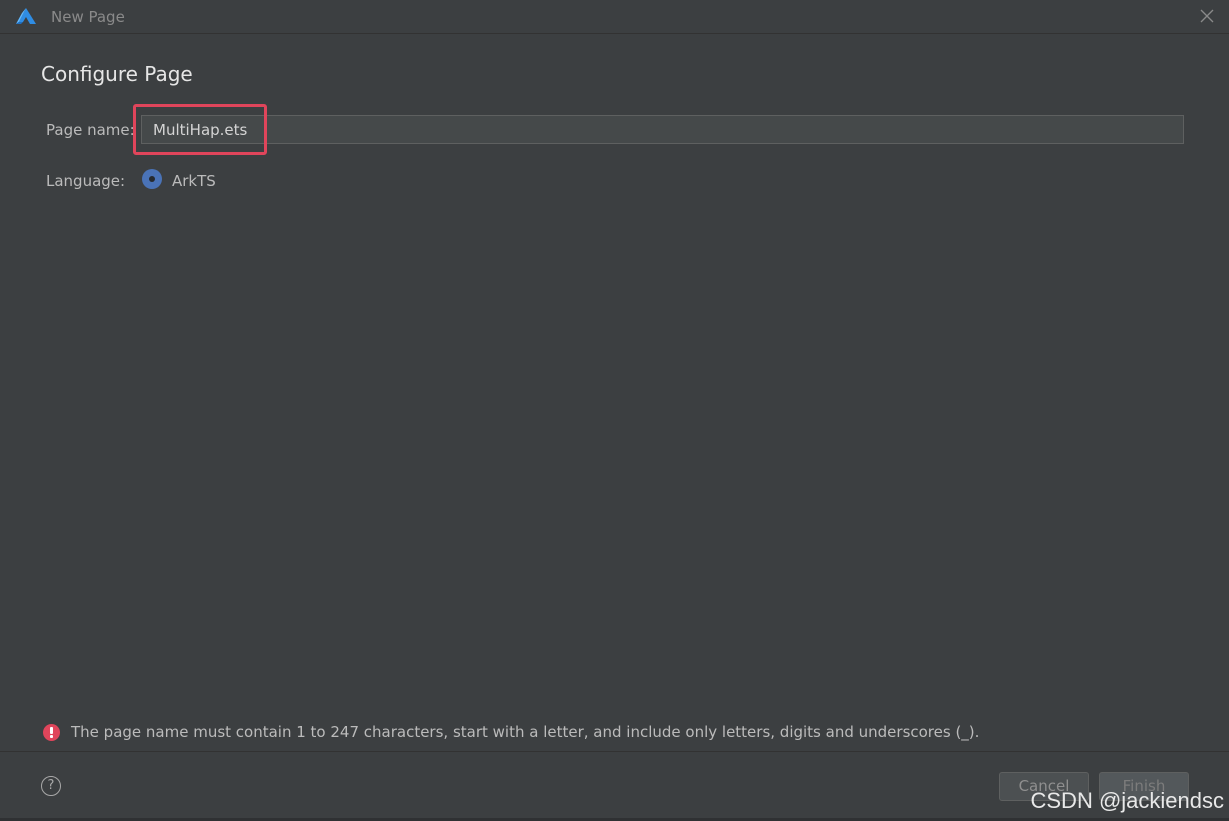 This screenshot has height=821, width=1229. Describe the element at coordinates (1207, 16) in the screenshot. I see `close-icon` at that location.